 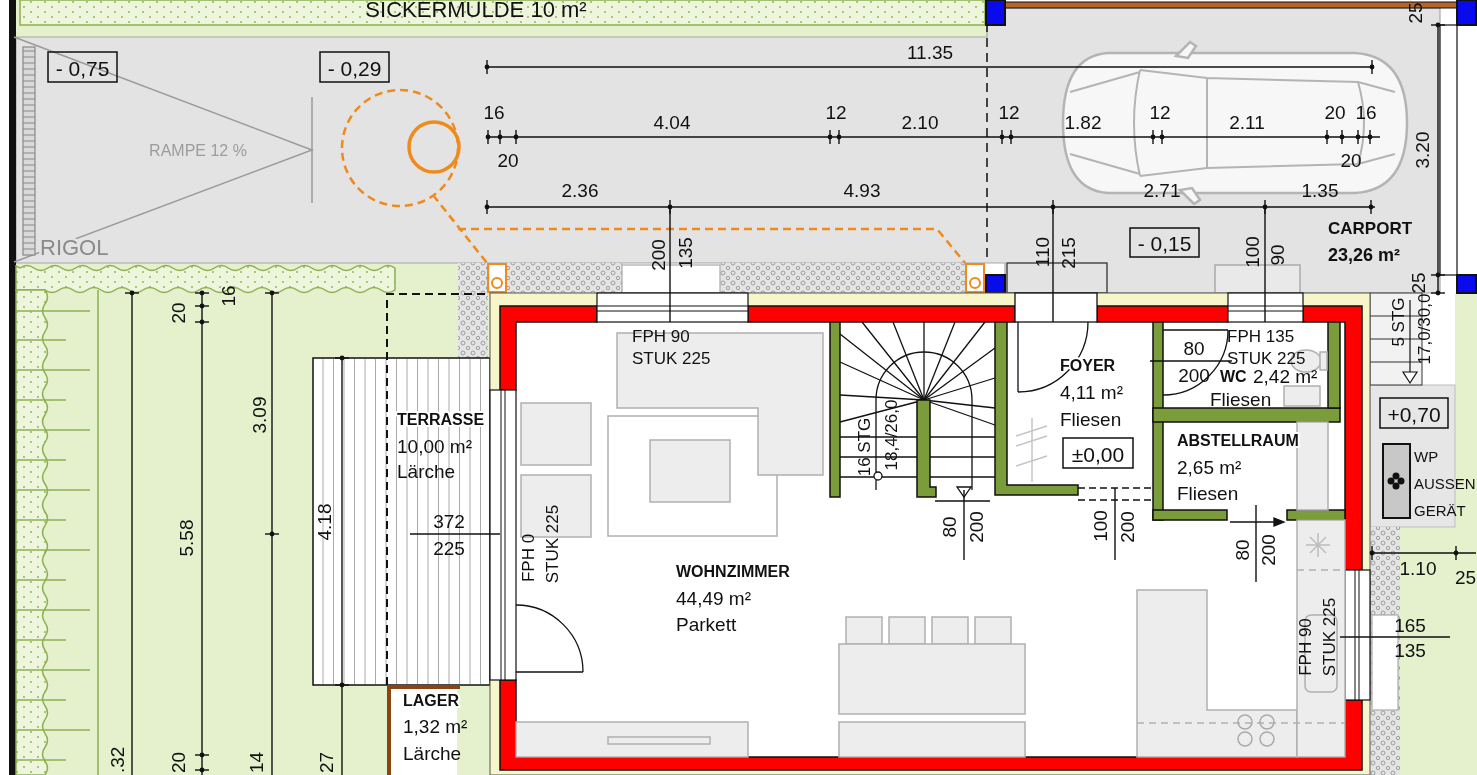 What do you see at coordinates (862, 190) in the screenshot?
I see `dimension-label: 4.93` at bounding box center [862, 190].